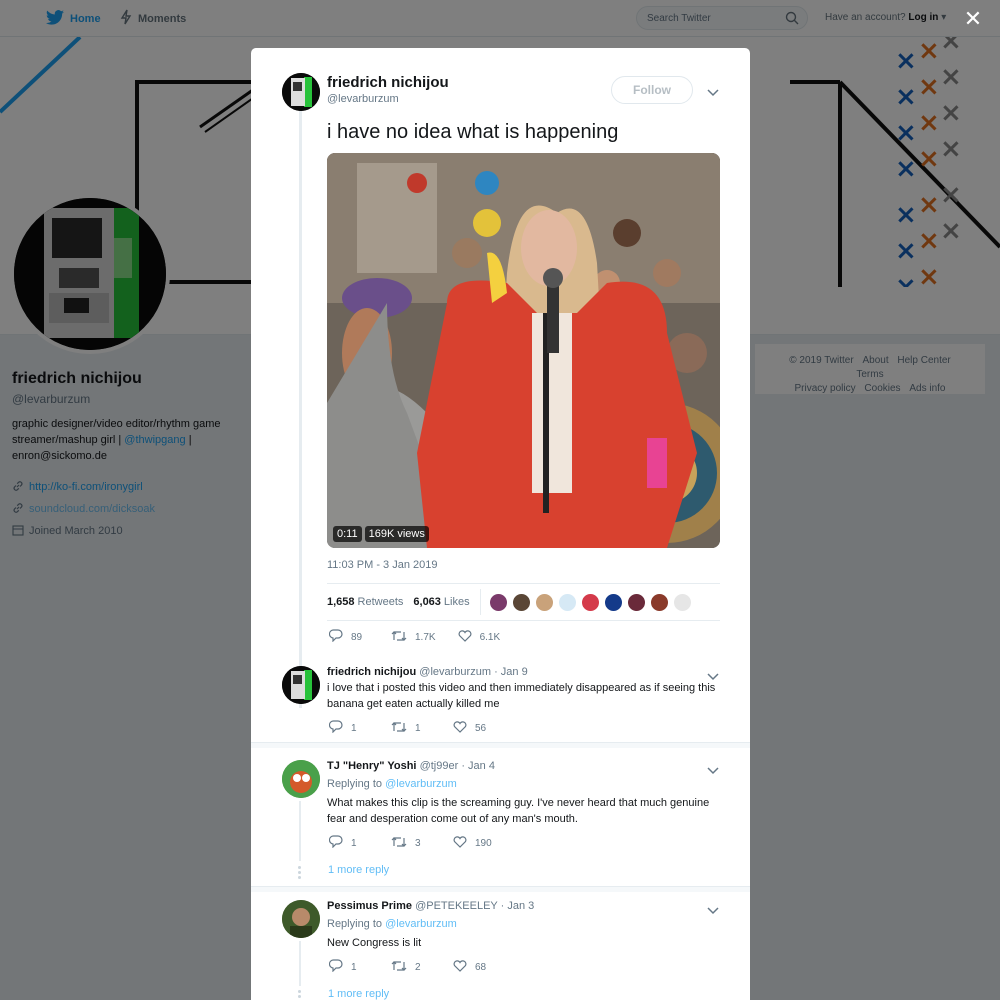 The width and height of the screenshot is (1000, 1000). What do you see at coordinates (456, 906) in the screenshot?
I see `reply-author-handle: @PETEKEELEY` at bounding box center [456, 906].